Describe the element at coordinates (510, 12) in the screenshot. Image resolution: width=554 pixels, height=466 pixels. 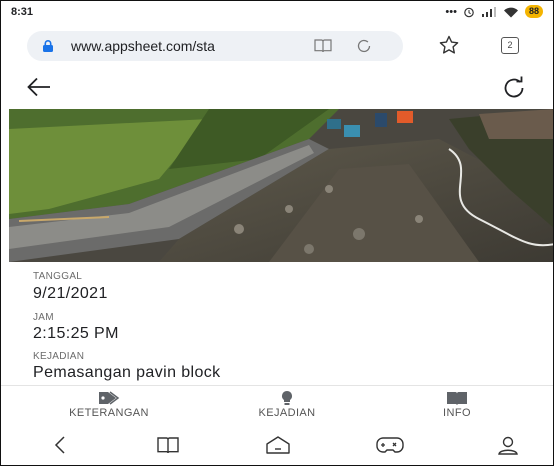
I see `wifi-icon` at that location.